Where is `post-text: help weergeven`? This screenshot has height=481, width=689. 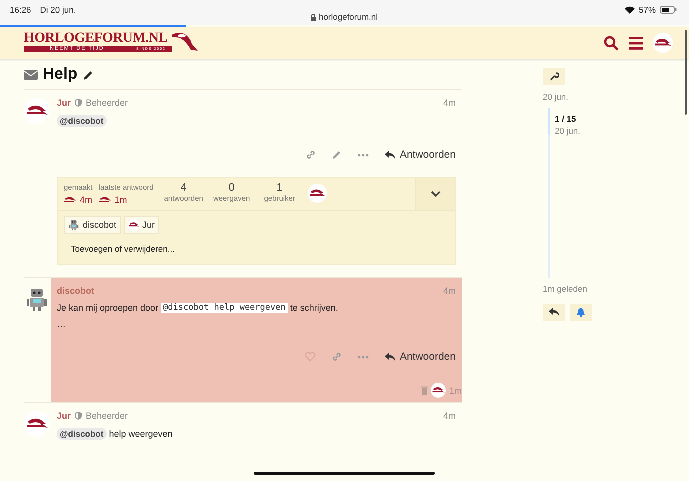
post-text: help weergeven is located at coordinates (140, 434).